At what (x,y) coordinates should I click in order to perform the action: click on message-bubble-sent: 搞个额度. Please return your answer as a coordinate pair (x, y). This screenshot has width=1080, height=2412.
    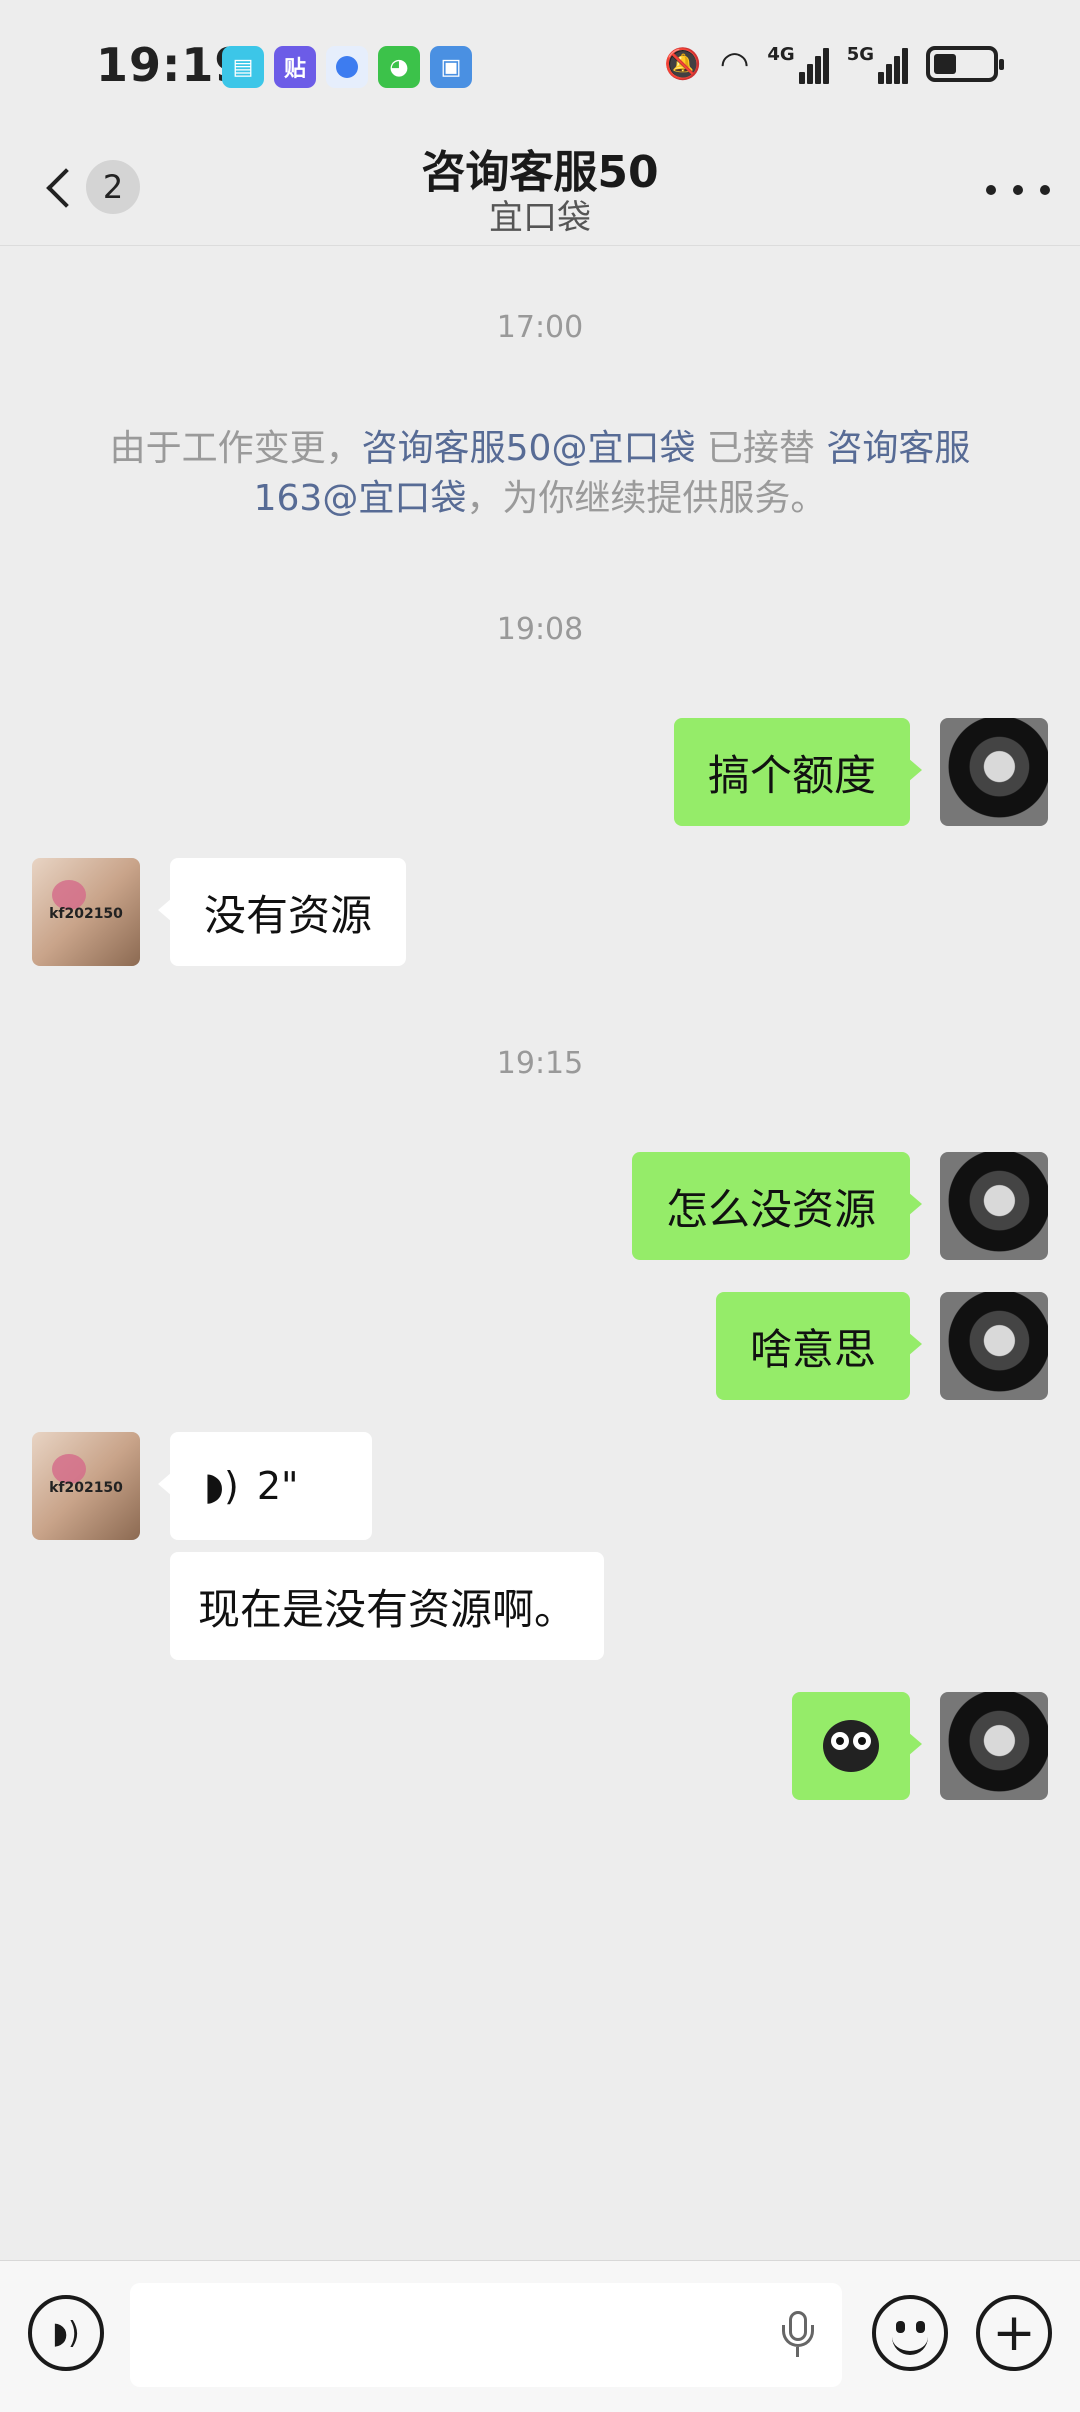
    Looking at the image, I should click on (798, 772).